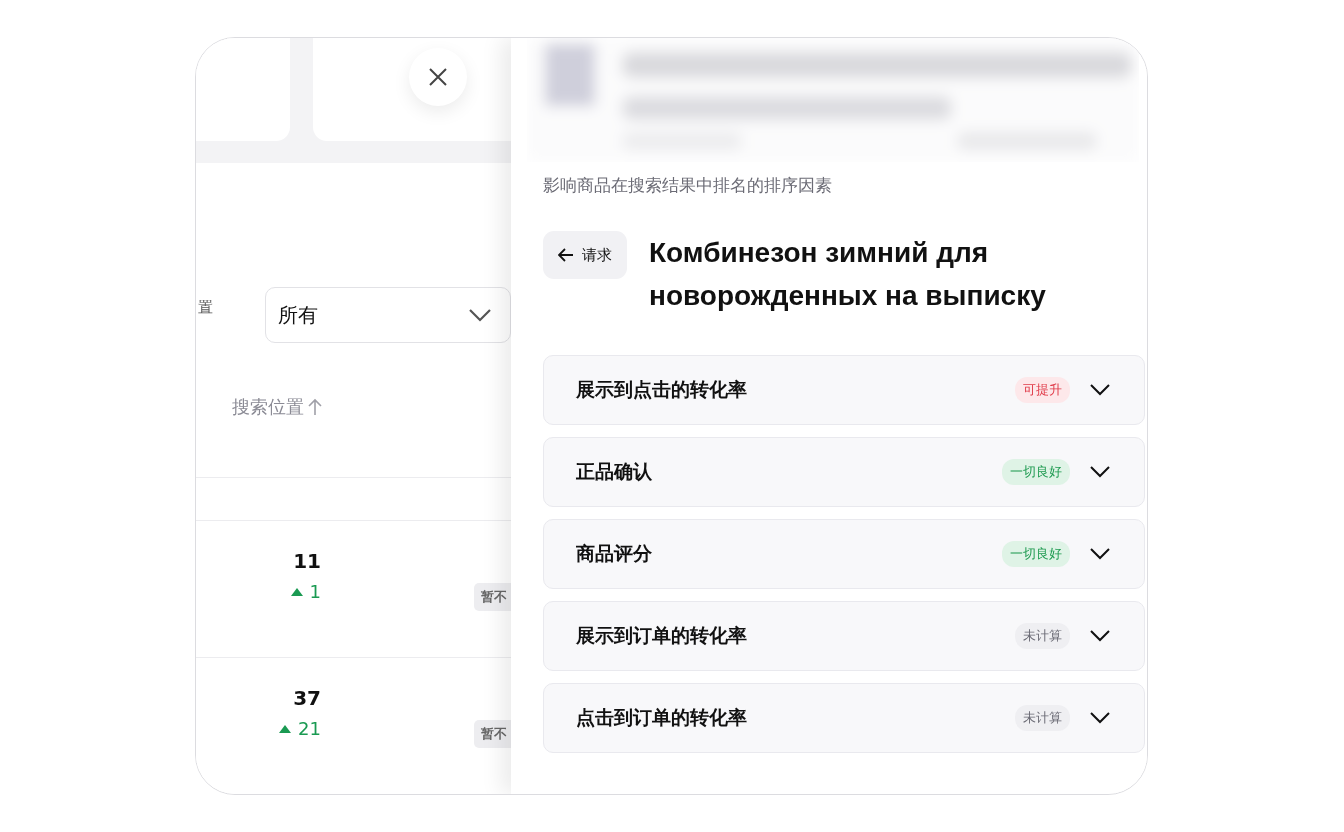 Image resolution: width=1344 pixels, height=832 pixels. What do you see at coordinates (205, 307) in the screenshot?
I see `filter-label: 置` at bounding box center [205, 307].